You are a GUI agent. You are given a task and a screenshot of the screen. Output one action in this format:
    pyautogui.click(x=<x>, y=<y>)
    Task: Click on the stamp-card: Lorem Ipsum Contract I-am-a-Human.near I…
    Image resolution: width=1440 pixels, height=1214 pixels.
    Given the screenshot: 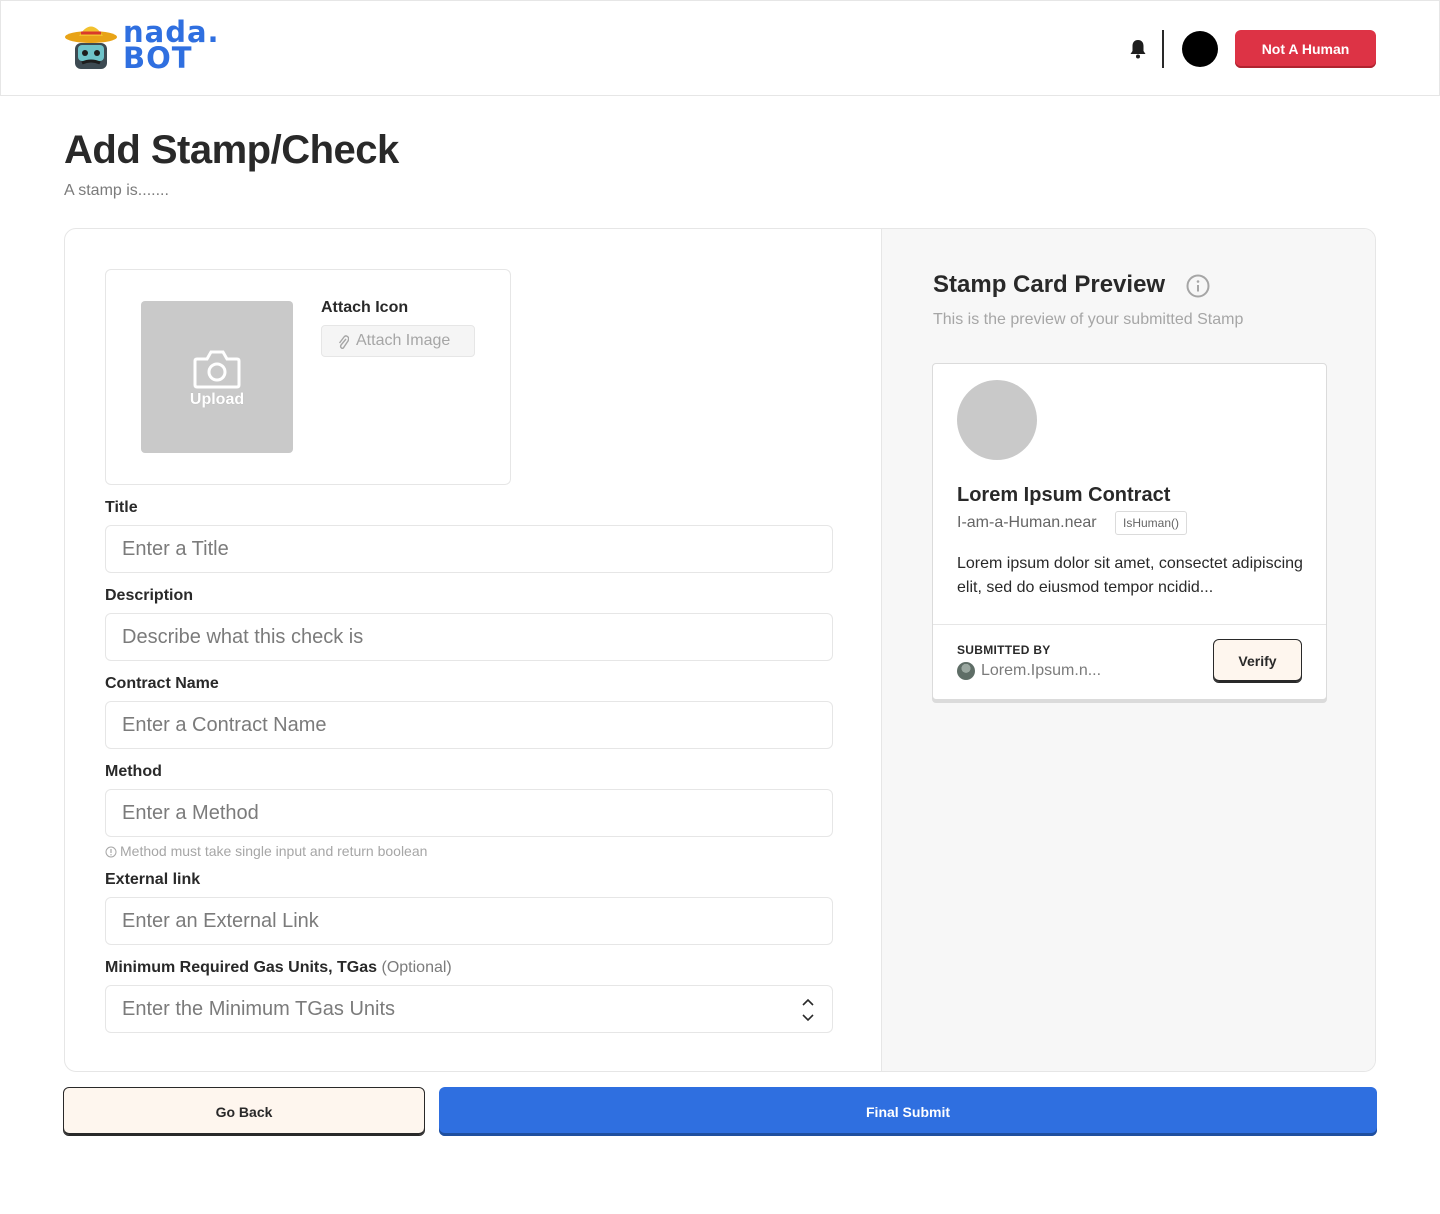 What is the action you would take?
    pyautogui.click(x=1129, y=531)
    